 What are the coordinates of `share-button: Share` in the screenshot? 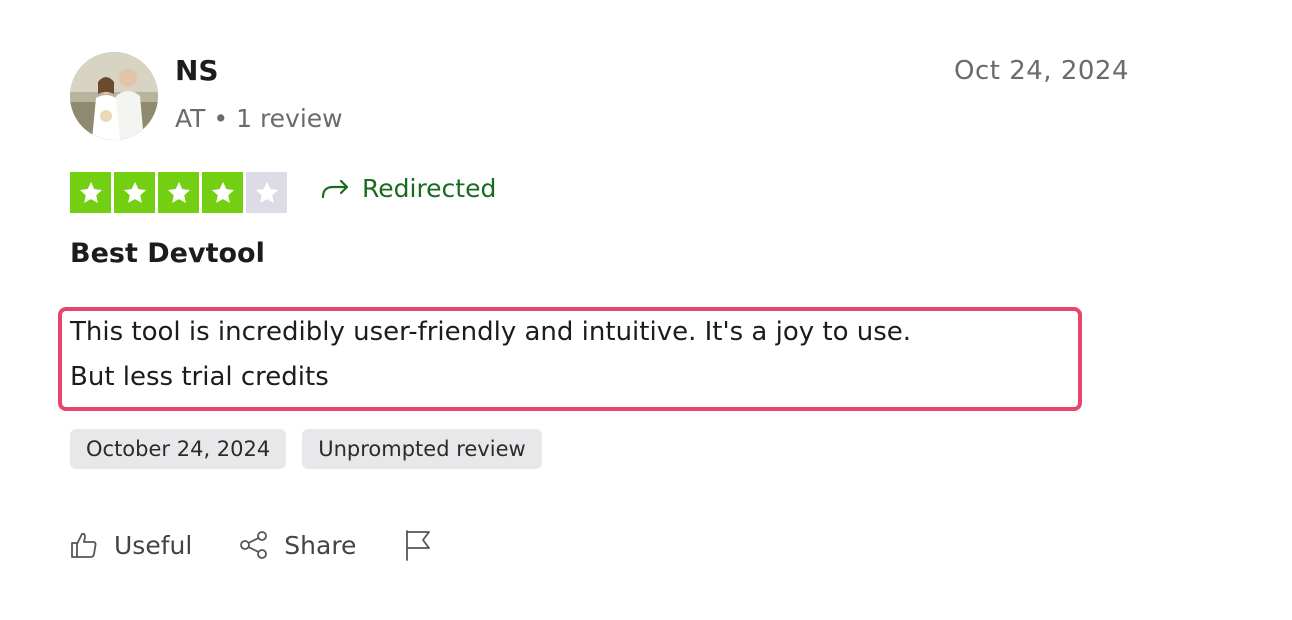 It's located at (297, 545).